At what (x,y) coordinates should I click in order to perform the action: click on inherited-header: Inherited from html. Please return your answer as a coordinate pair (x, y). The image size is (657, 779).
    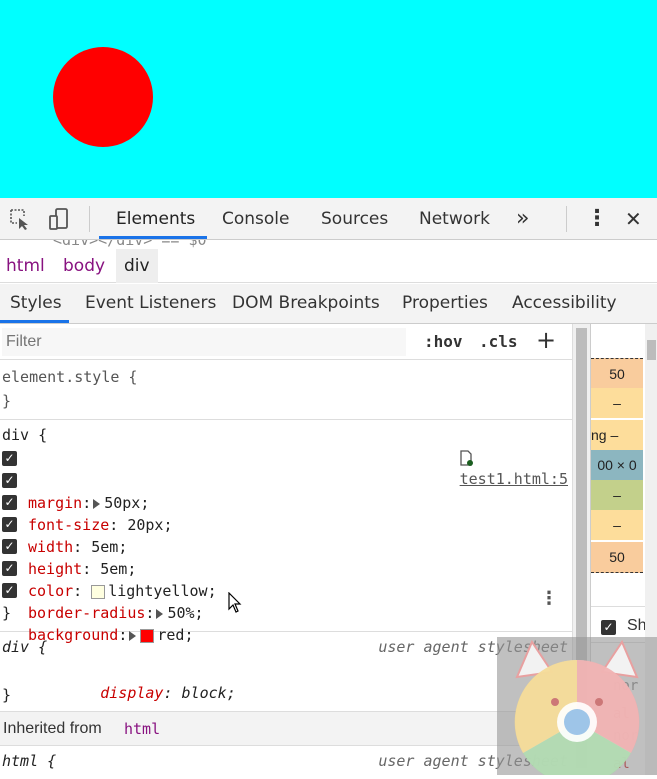
    Looking at the image, I should click on (286, 729).